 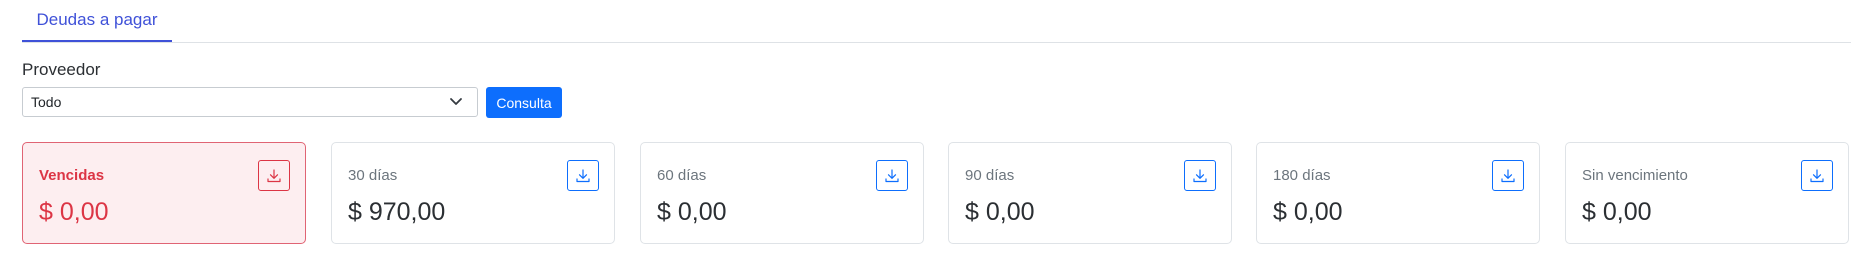 What do you see at coordinates (250, 102) in the screenshot?
I see `proveedor-select: Todo` at bounding box center [250, 102].